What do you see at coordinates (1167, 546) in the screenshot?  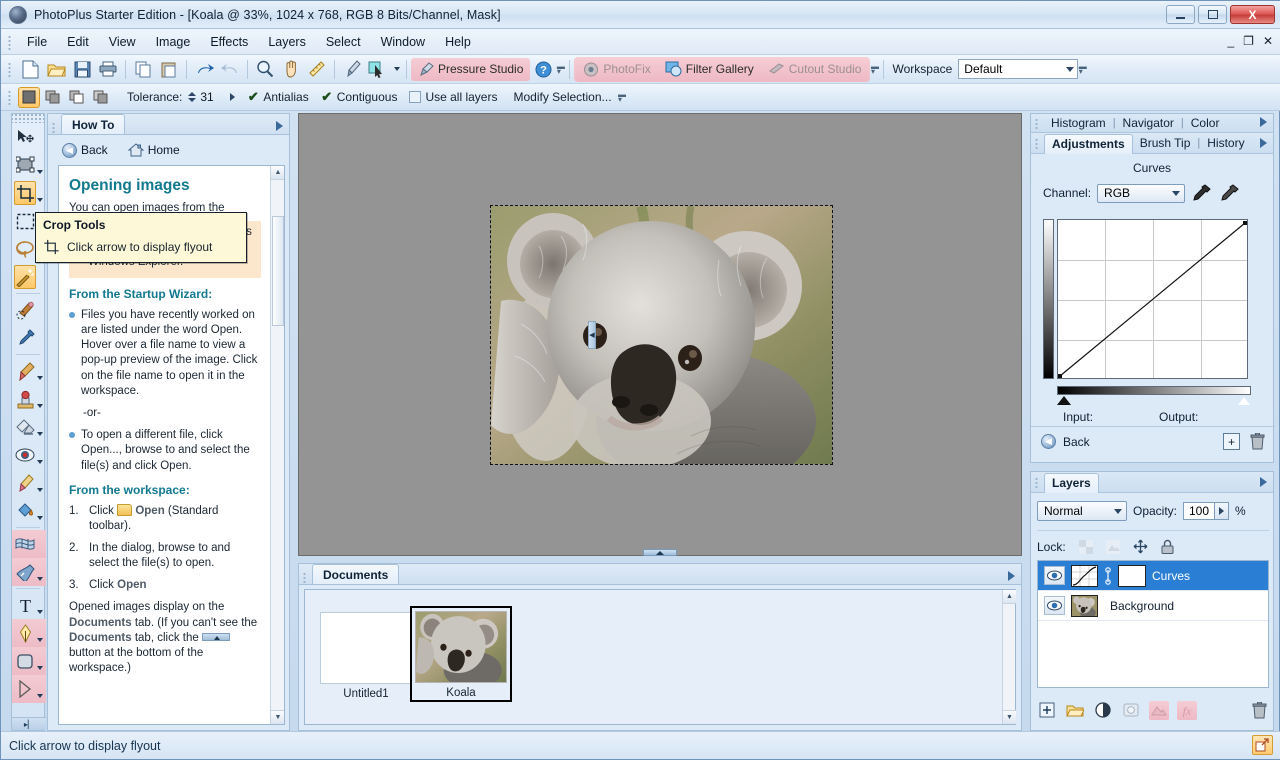 I see `lock-all-icon` at bounding box center [1167, 546].